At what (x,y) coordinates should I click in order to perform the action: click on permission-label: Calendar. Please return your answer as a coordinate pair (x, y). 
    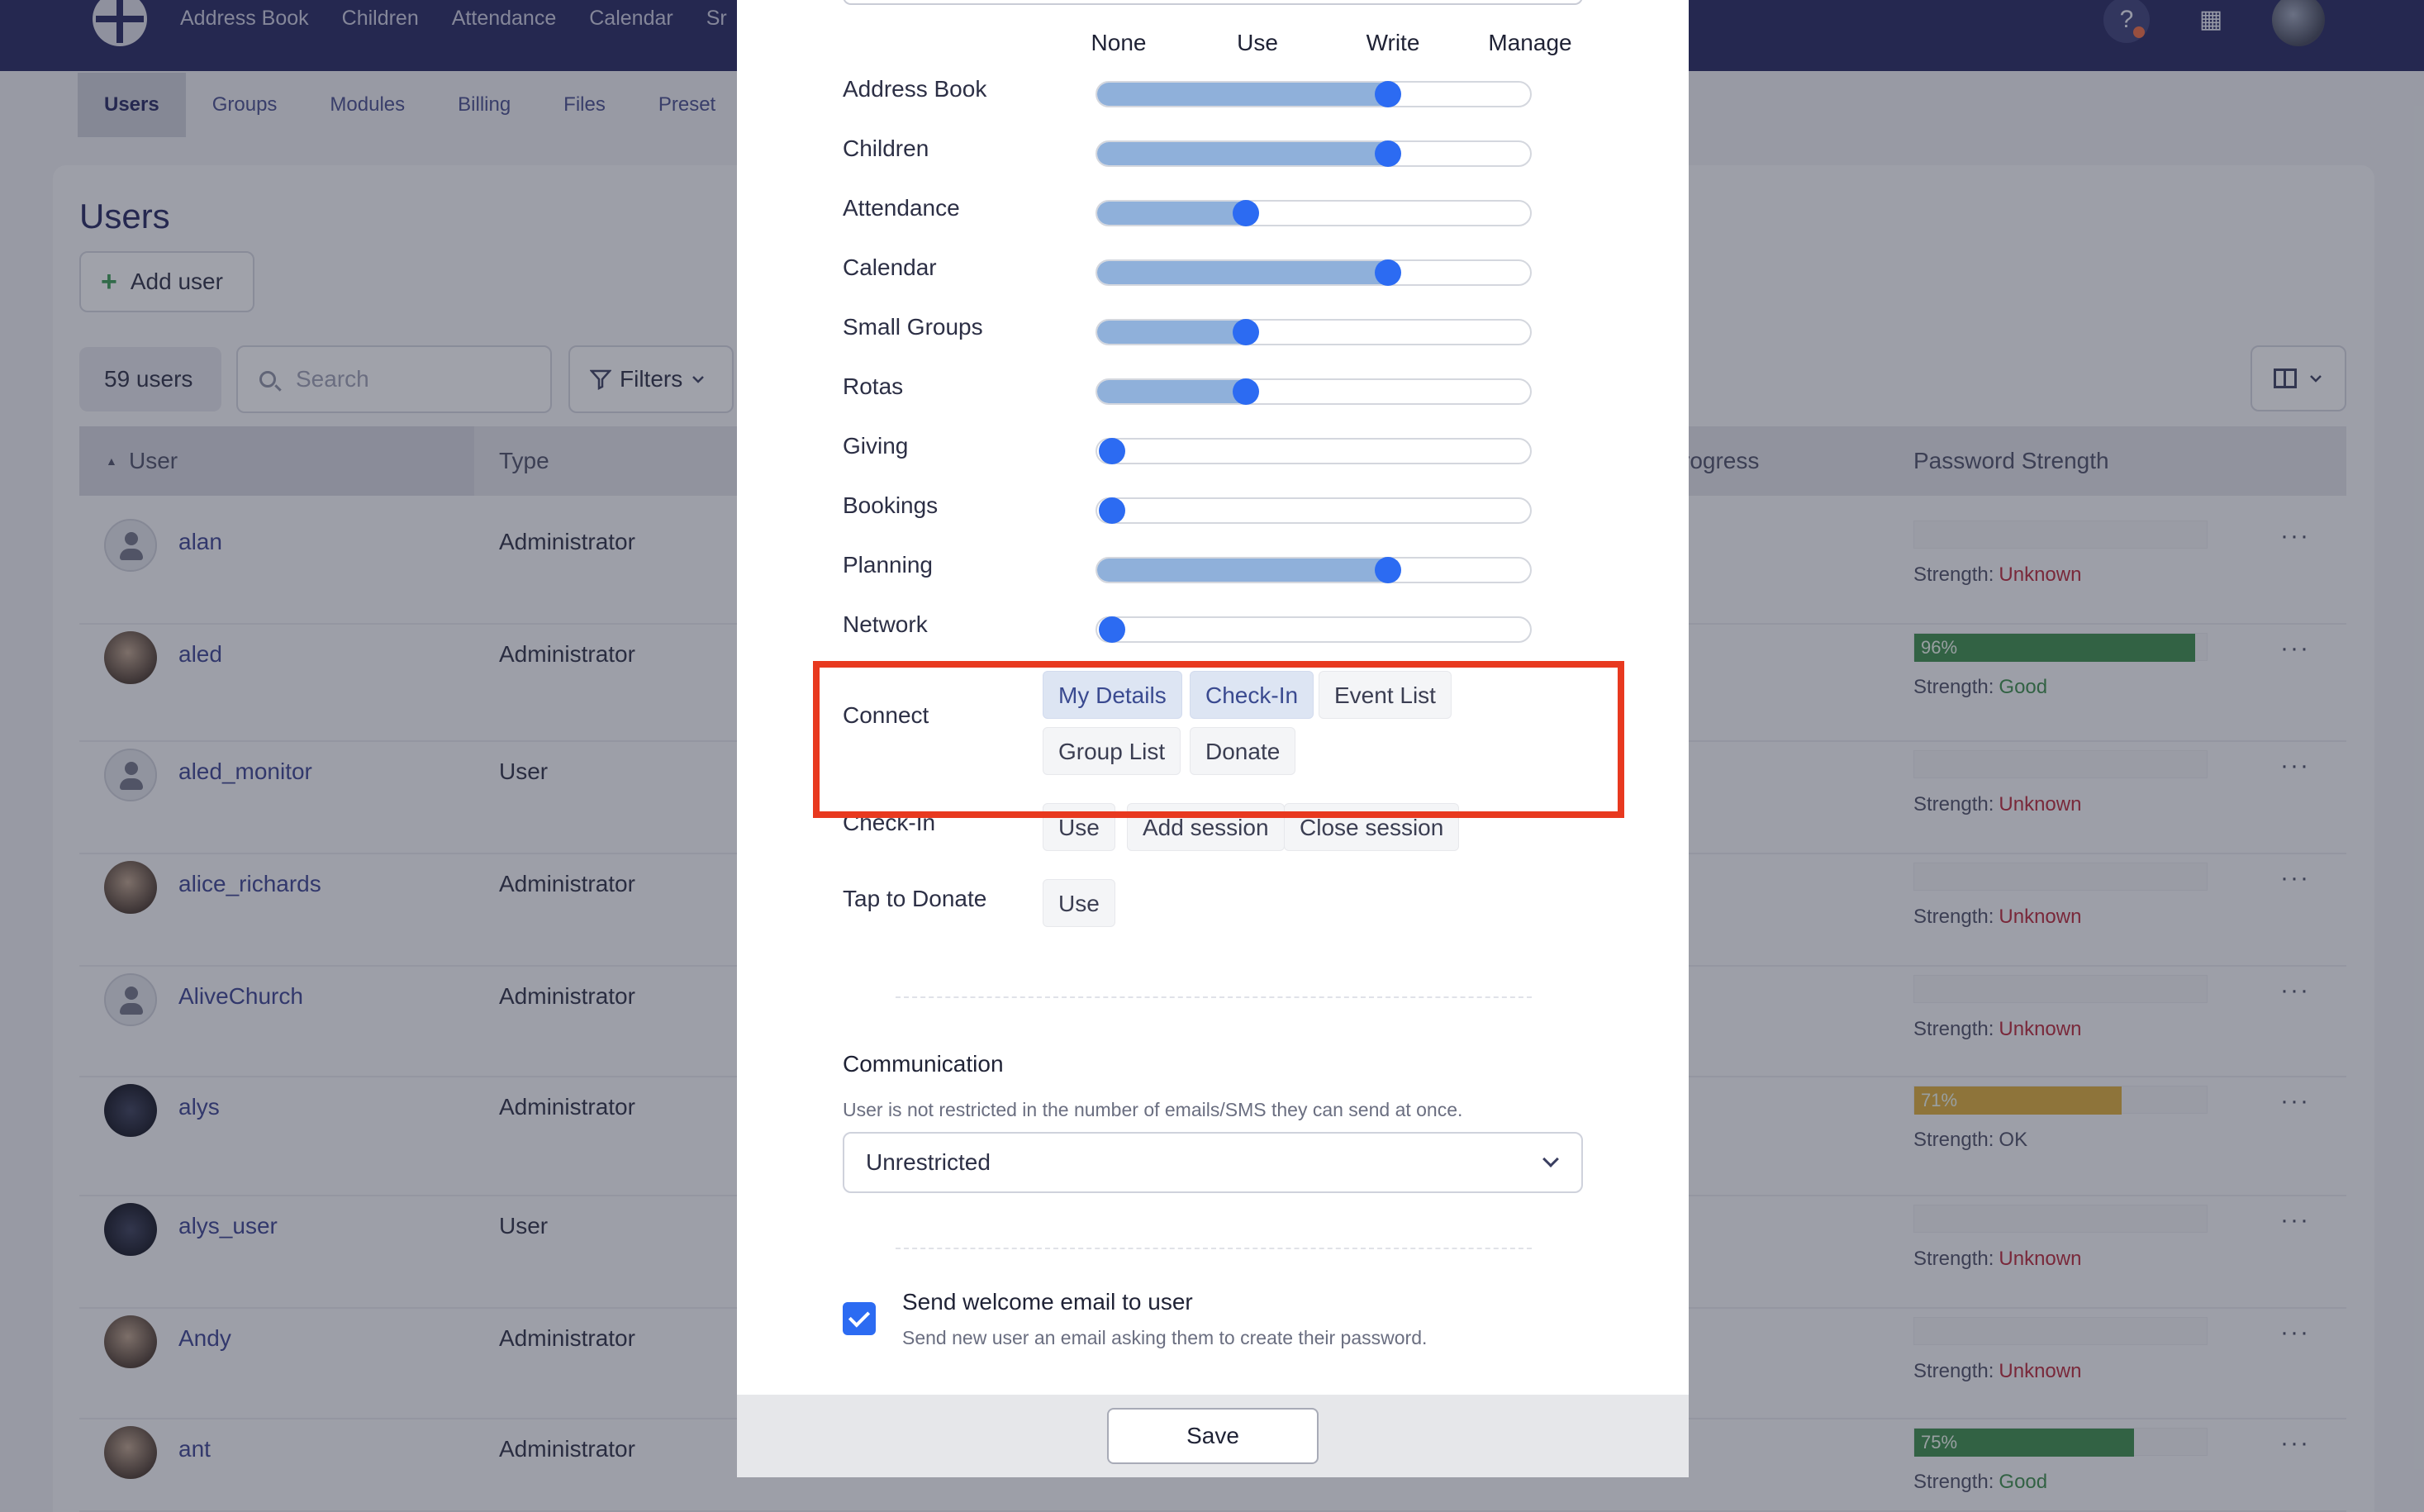
    Looking at the image, I should click on (890, 267).